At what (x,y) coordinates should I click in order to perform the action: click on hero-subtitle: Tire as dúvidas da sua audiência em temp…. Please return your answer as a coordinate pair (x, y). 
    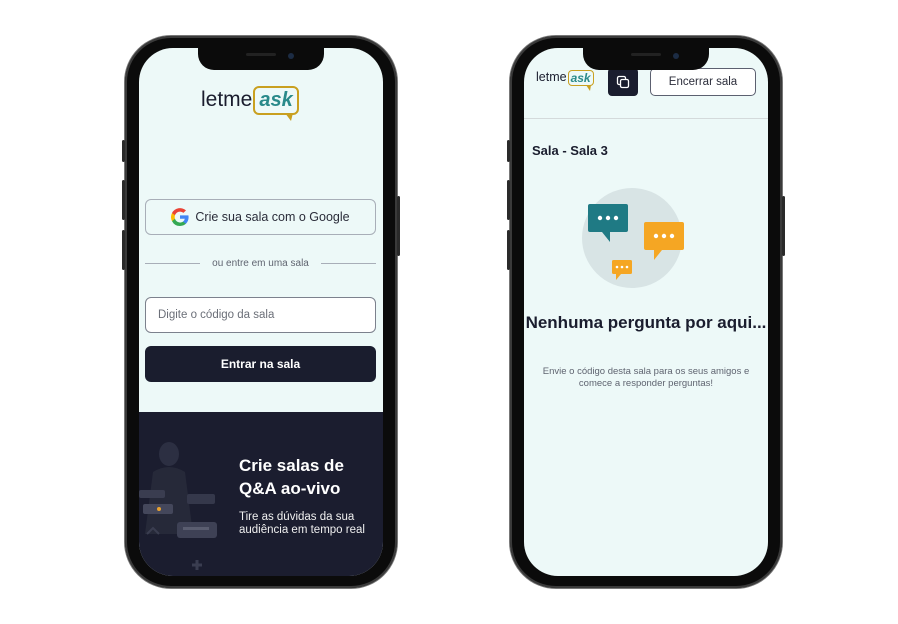
    Looking at the image, I should click on (302, 523).